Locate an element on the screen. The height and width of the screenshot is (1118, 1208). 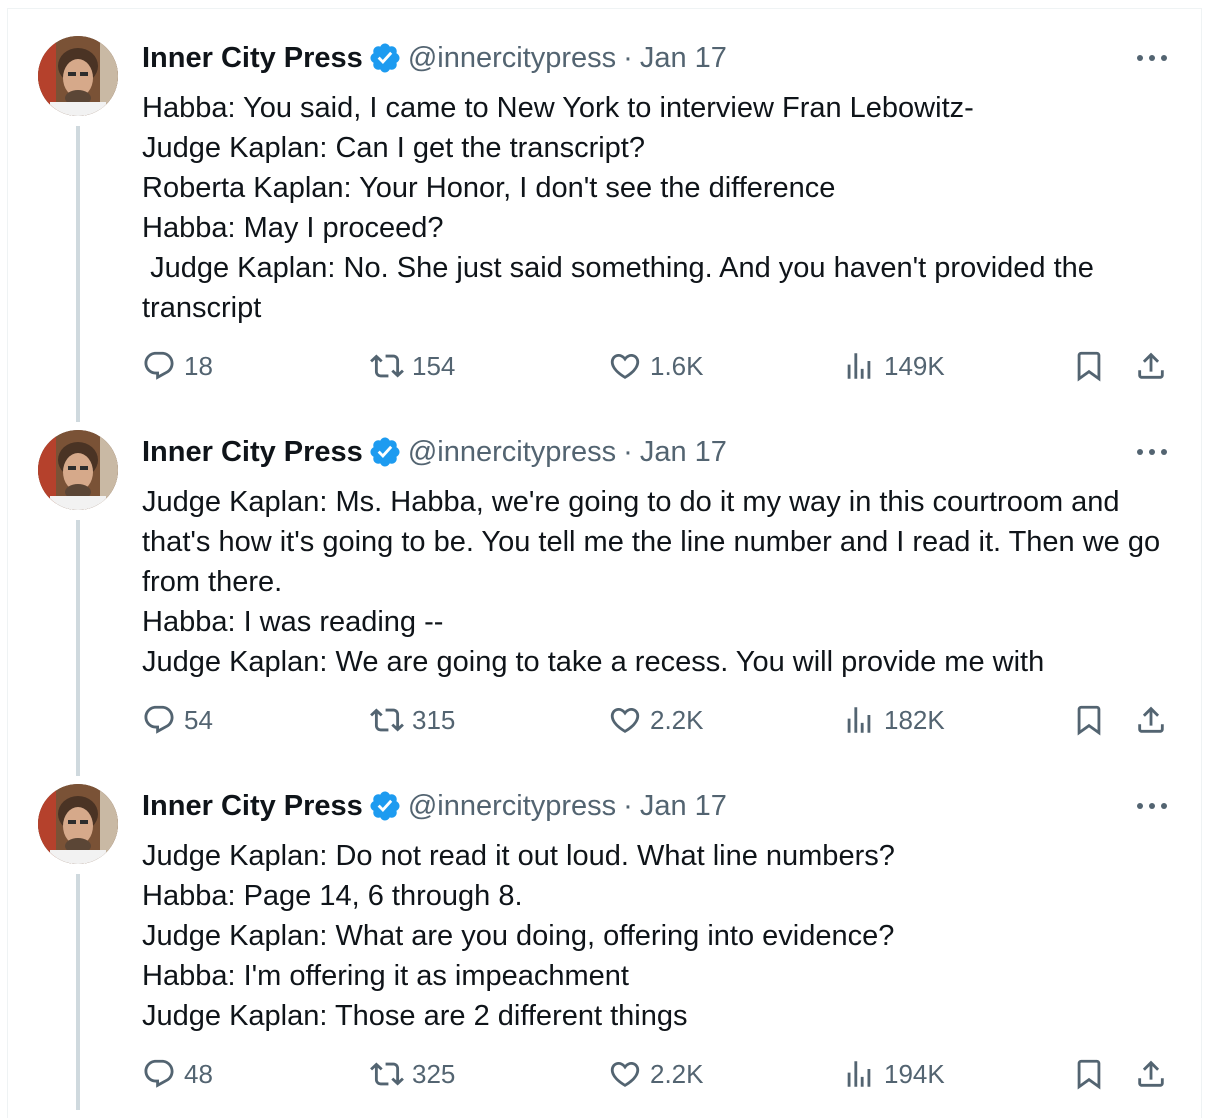
reply-count: 54 is located at coordinates (198, 719).